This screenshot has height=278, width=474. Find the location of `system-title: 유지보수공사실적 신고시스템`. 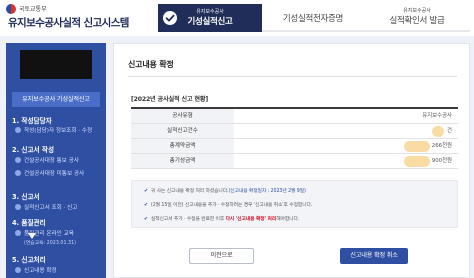

system-title: 유지보수공사실적 신고시스템 is located at coordinates (68, 23).